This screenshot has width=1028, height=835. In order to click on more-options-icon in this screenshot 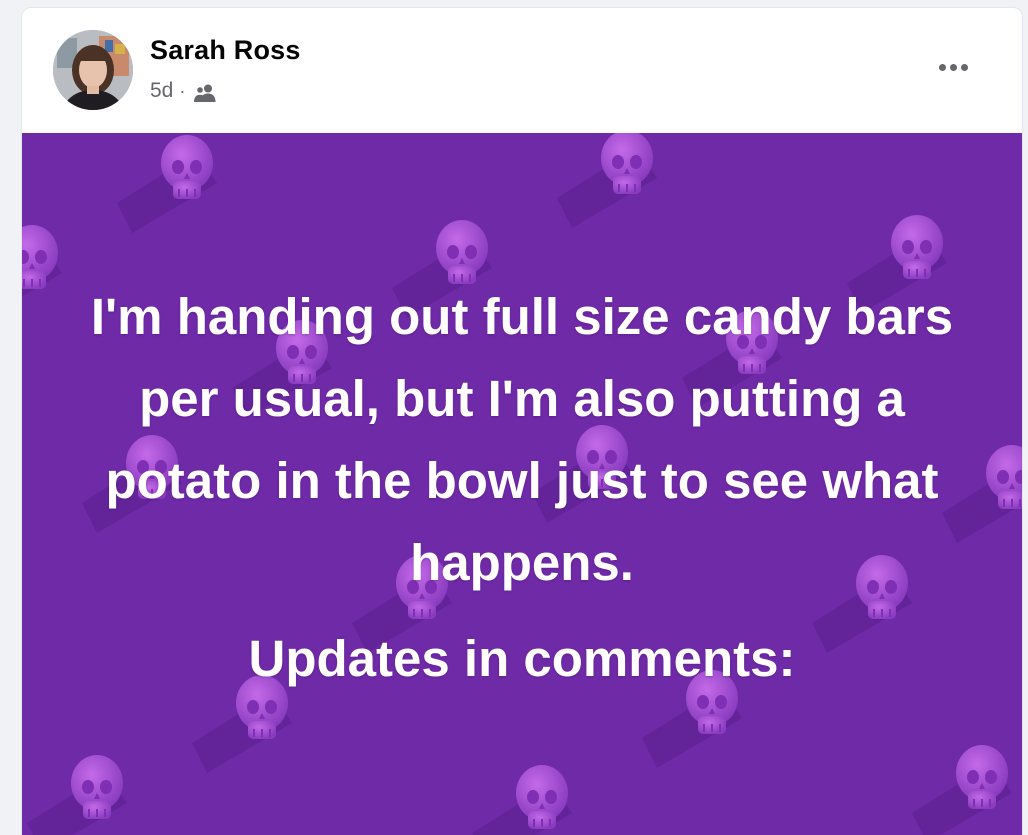, I will do `click(953, 67)`.